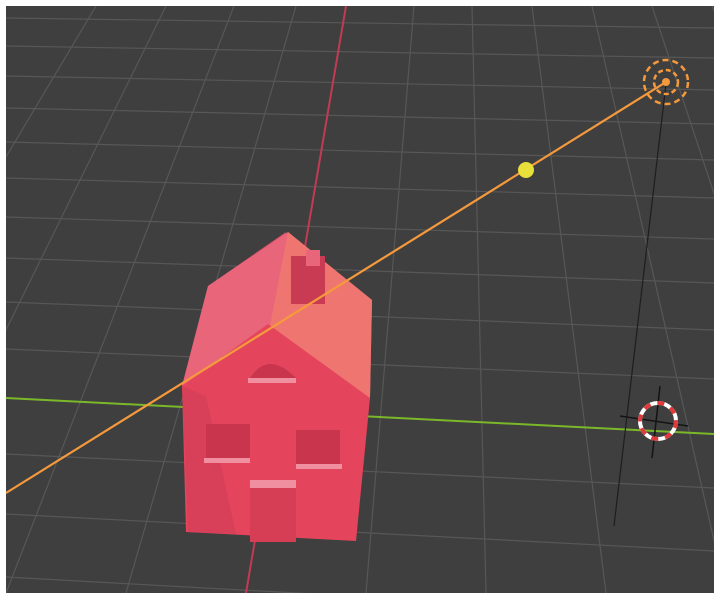  What do you see at coordinates (640, 305) in the screenshot?
I see `light-direction-helper` at bounding box center [640, 305].